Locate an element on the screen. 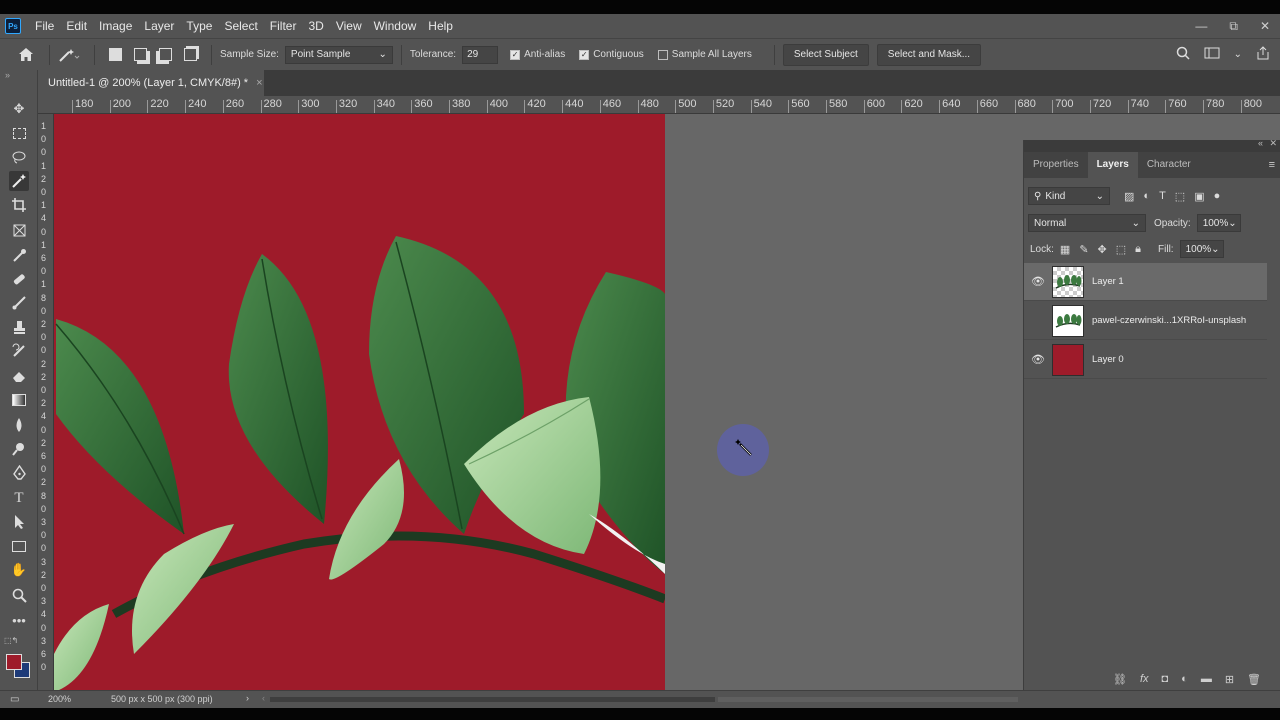 The image size is (1280, 720). filter-smart-object-icon: ▣ is located at coordinates (1199, 196).